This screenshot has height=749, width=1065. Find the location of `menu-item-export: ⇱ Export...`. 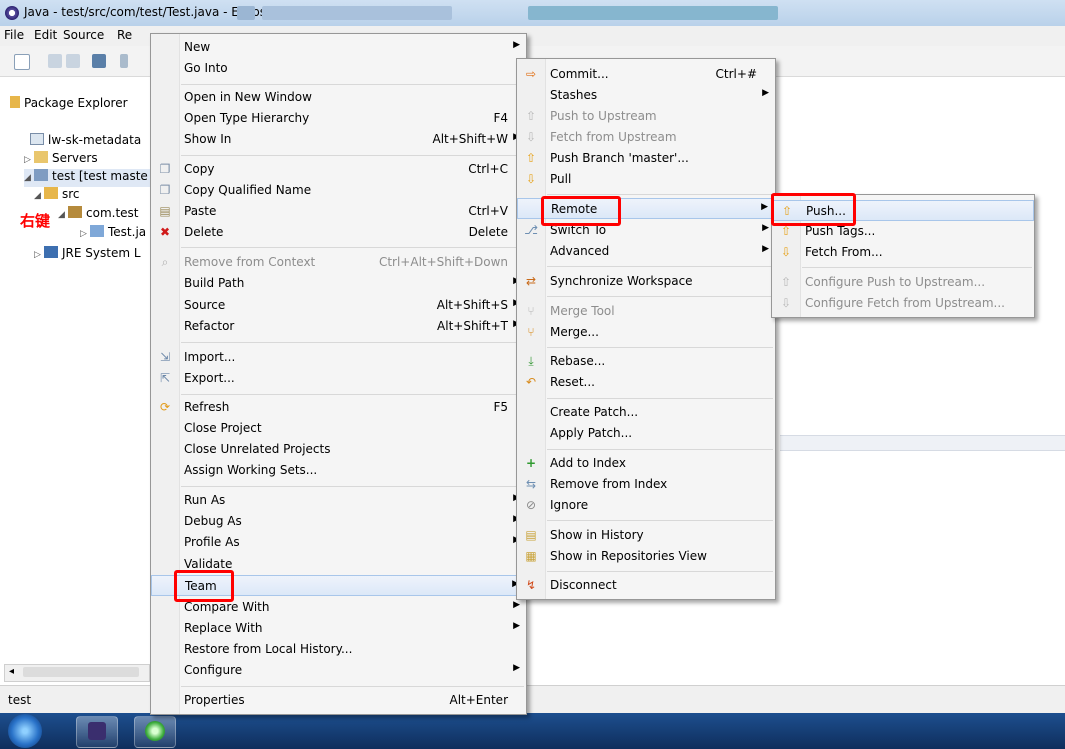

menu-item-export: ⇱ Export... is located at coordinates (338, 378).